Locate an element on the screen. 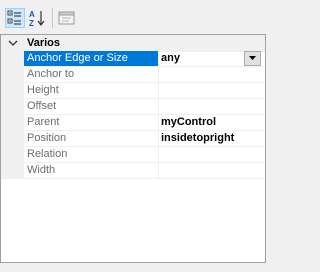 The height and width of the screenshot is (272, 320). category-row-varios: Varios is located at coordinates (133, 43).